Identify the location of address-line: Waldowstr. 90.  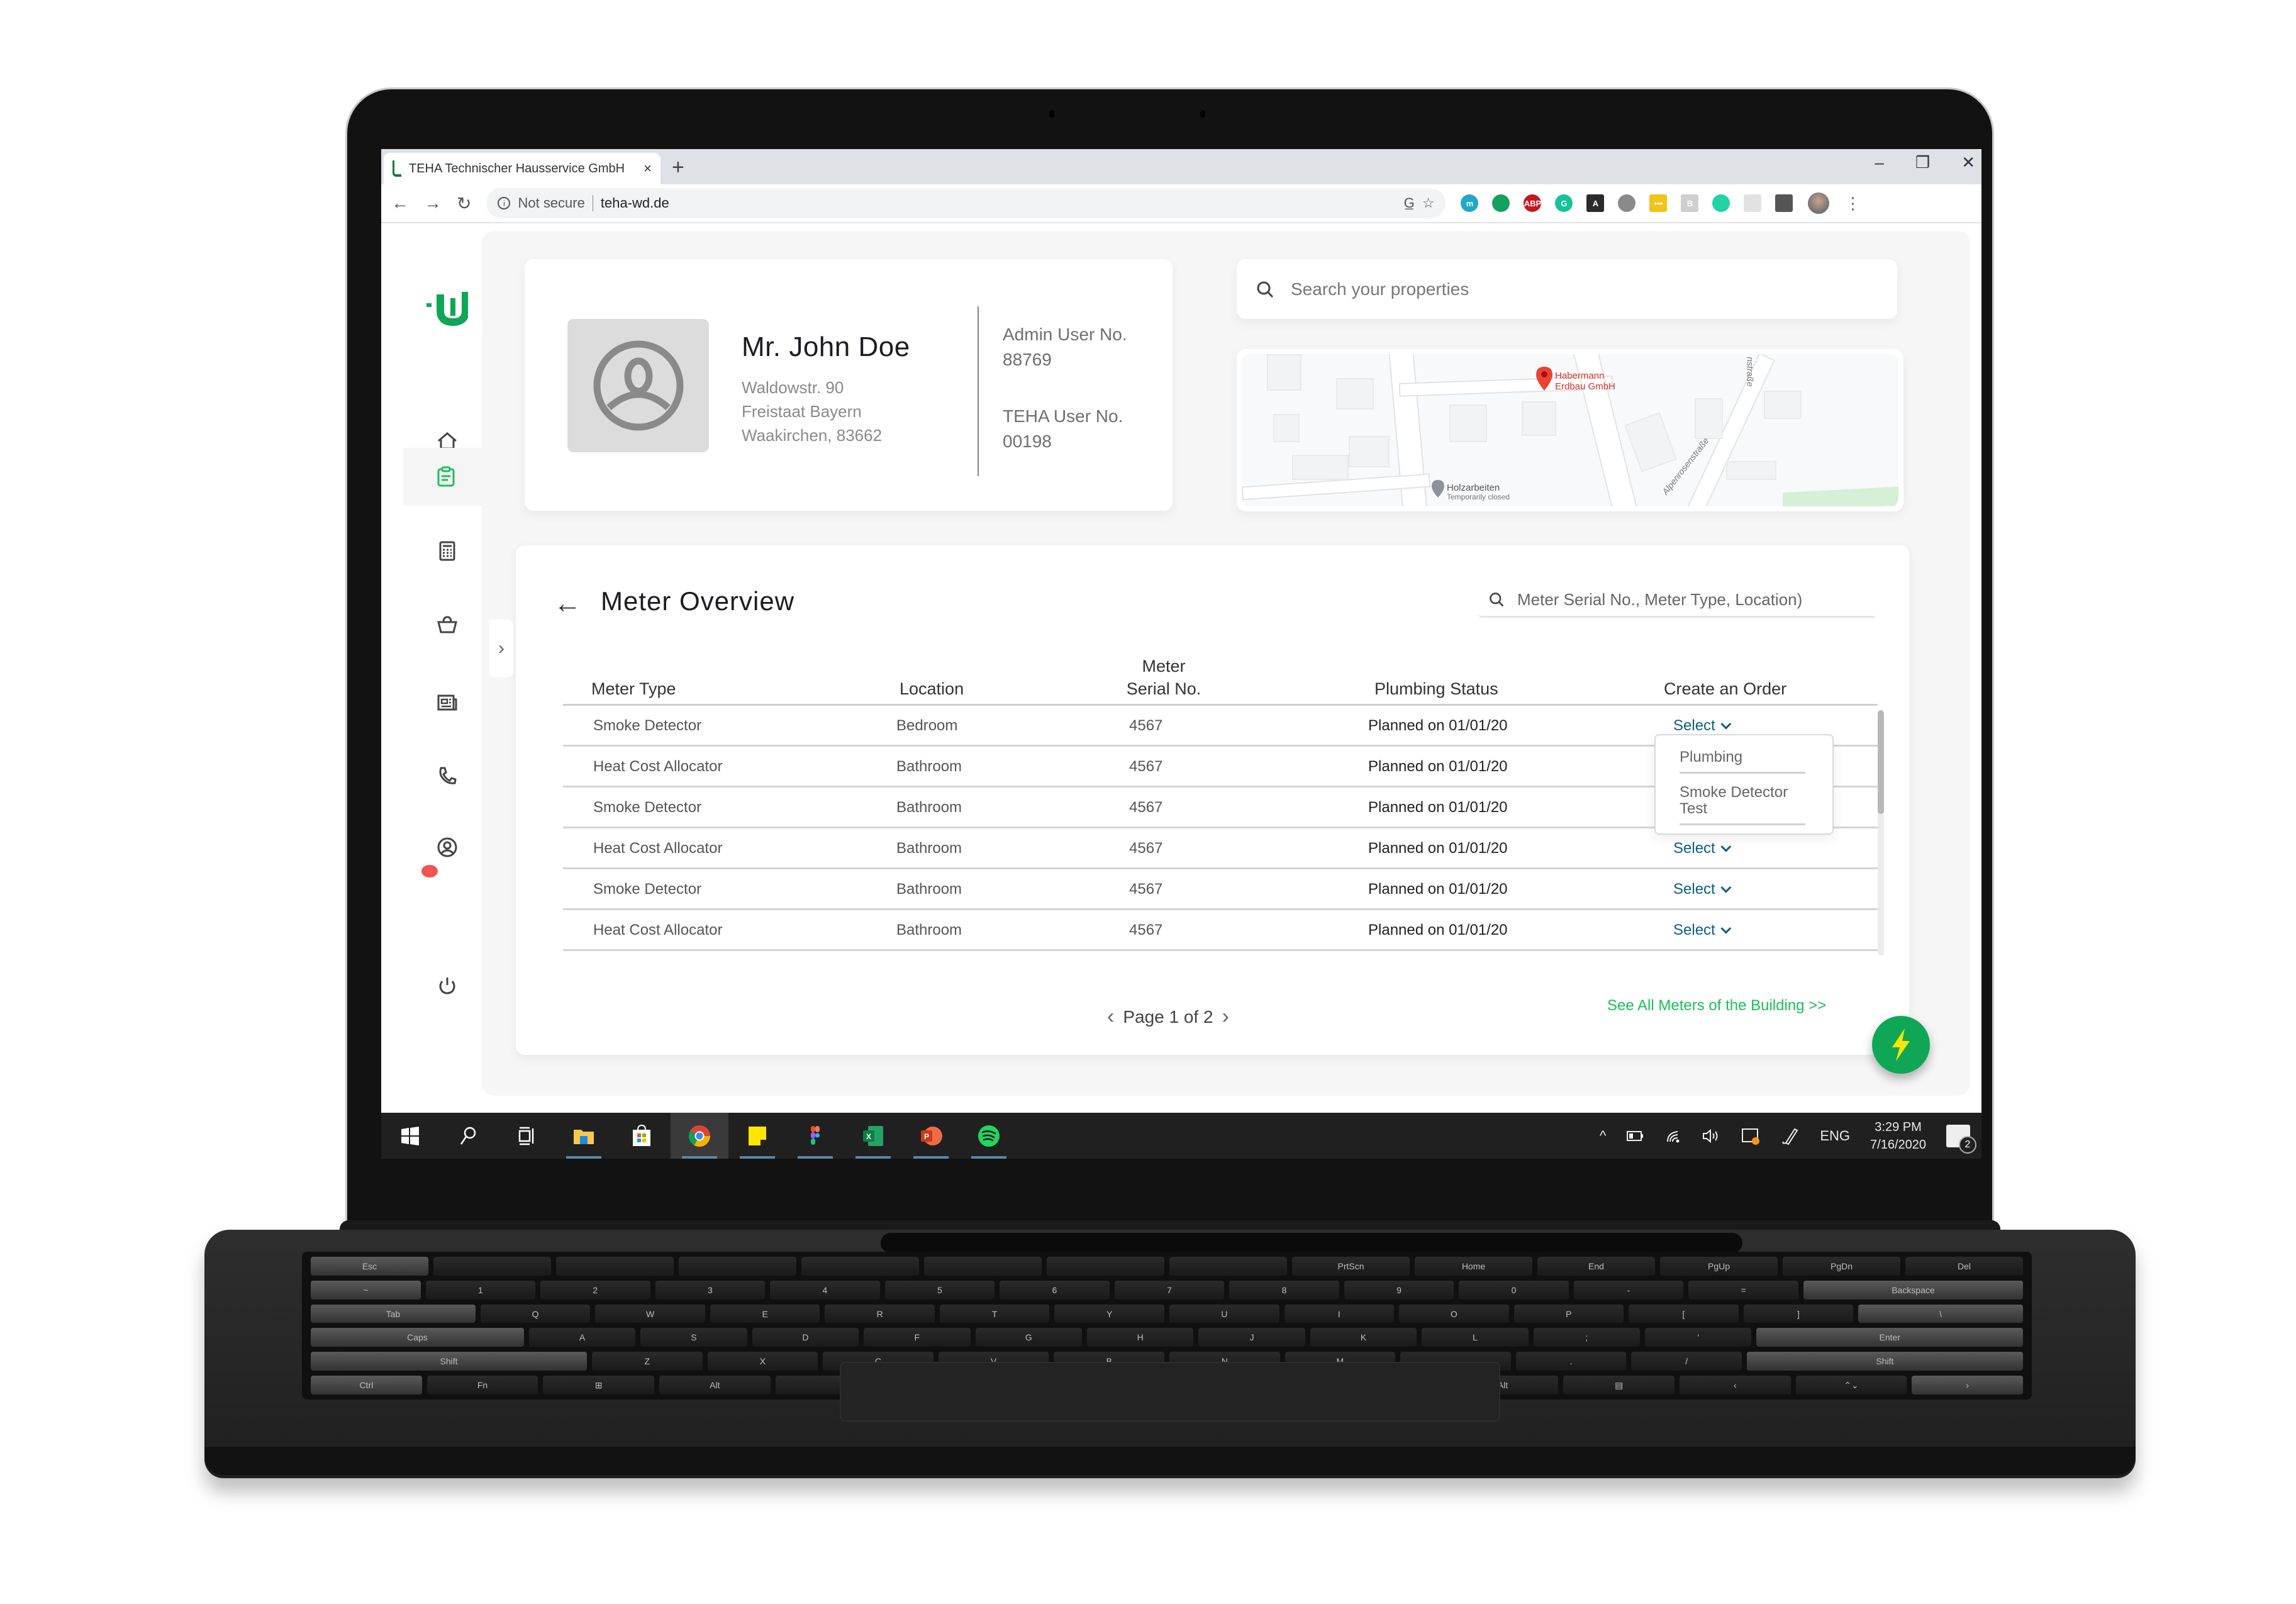
(793, 387).